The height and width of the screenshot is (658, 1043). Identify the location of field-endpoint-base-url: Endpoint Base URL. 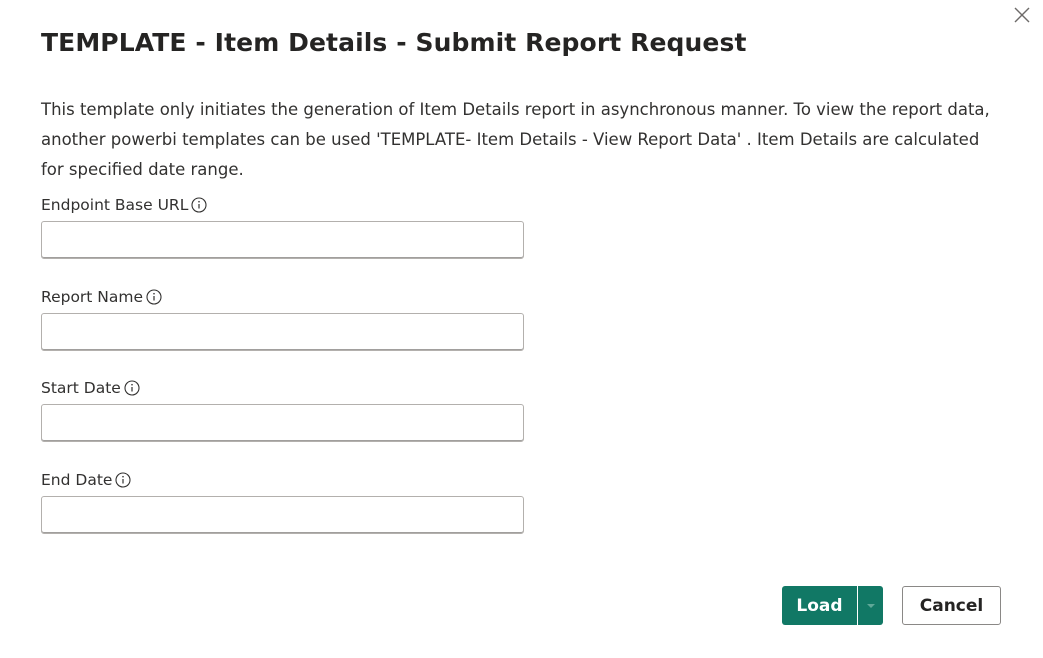
(283, 226).